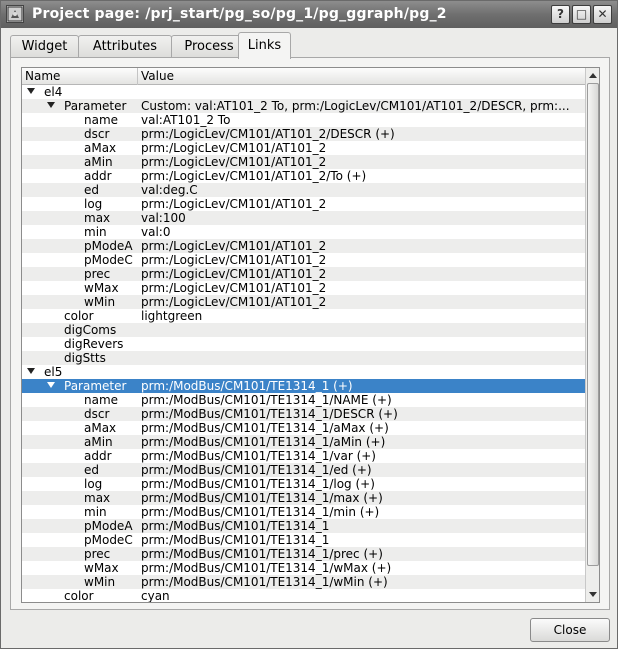 The width and height of the screenshot is (618, 649). What do you see at coordinates (303, 554) in the screenshot?
I see `tree-row: prec prm:/ModBus/CM101/TE1314_1/prec (+)` at bounding box center [303, 554].